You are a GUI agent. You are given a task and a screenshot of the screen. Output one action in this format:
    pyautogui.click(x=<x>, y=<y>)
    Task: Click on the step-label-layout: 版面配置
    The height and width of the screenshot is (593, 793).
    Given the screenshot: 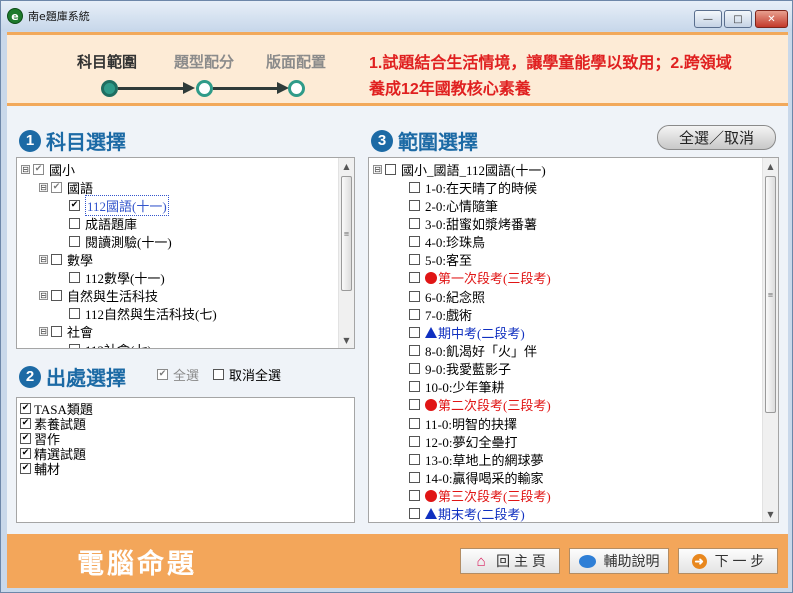 What is the action you would take?
    pyautogui.click(x=296, y=61)
    